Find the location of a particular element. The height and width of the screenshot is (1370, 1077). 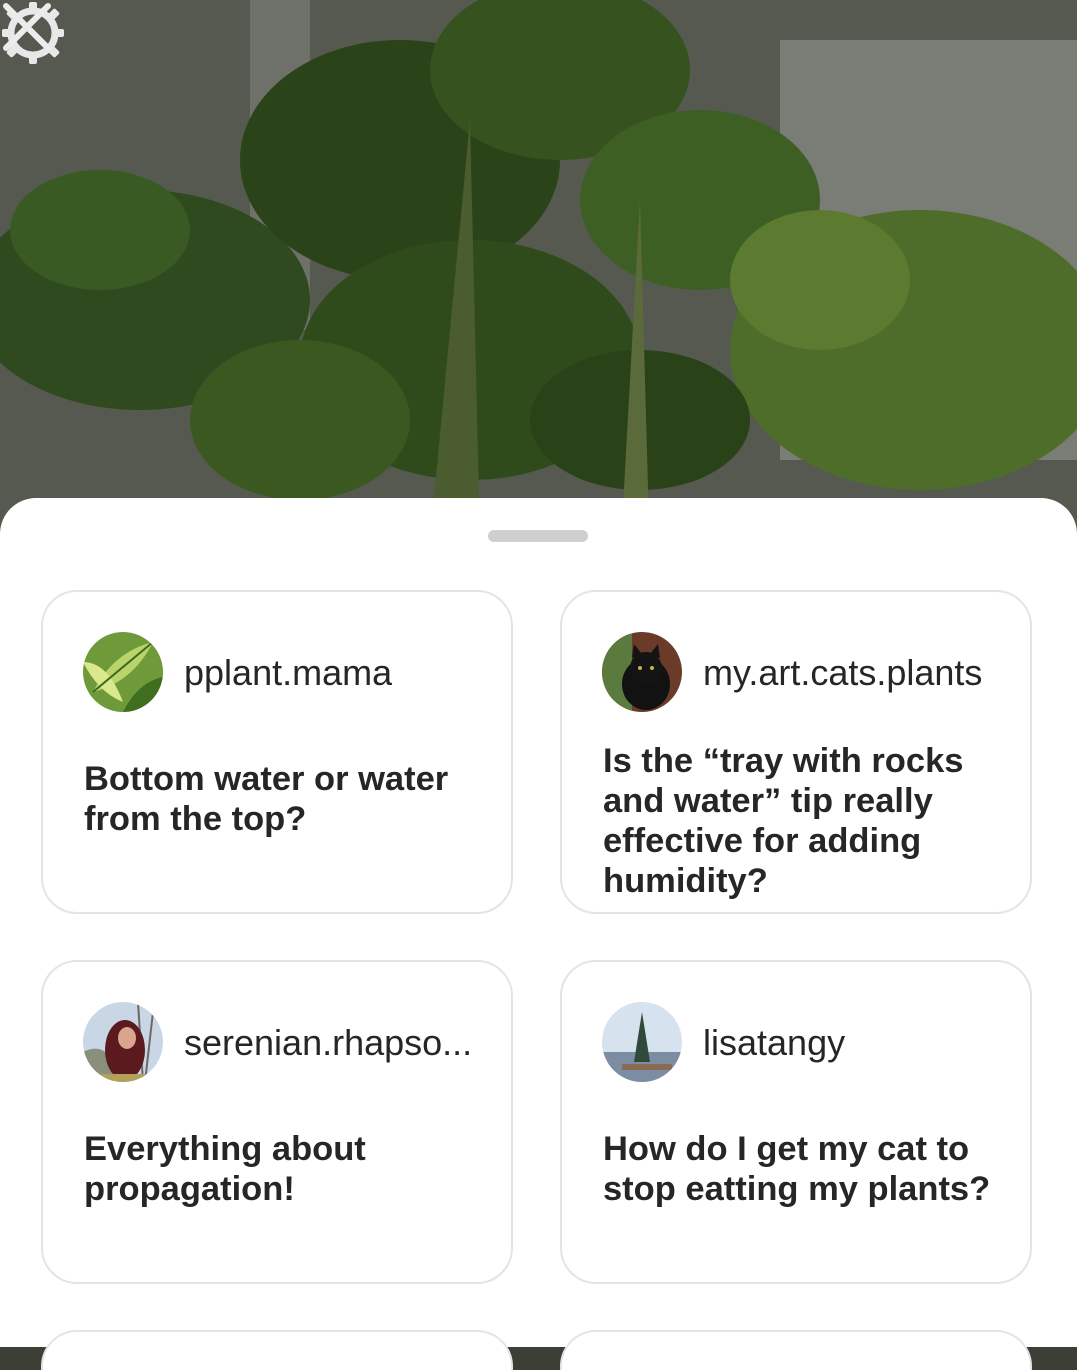

leaf-avatar-icon is located at coordinates (123, 672).